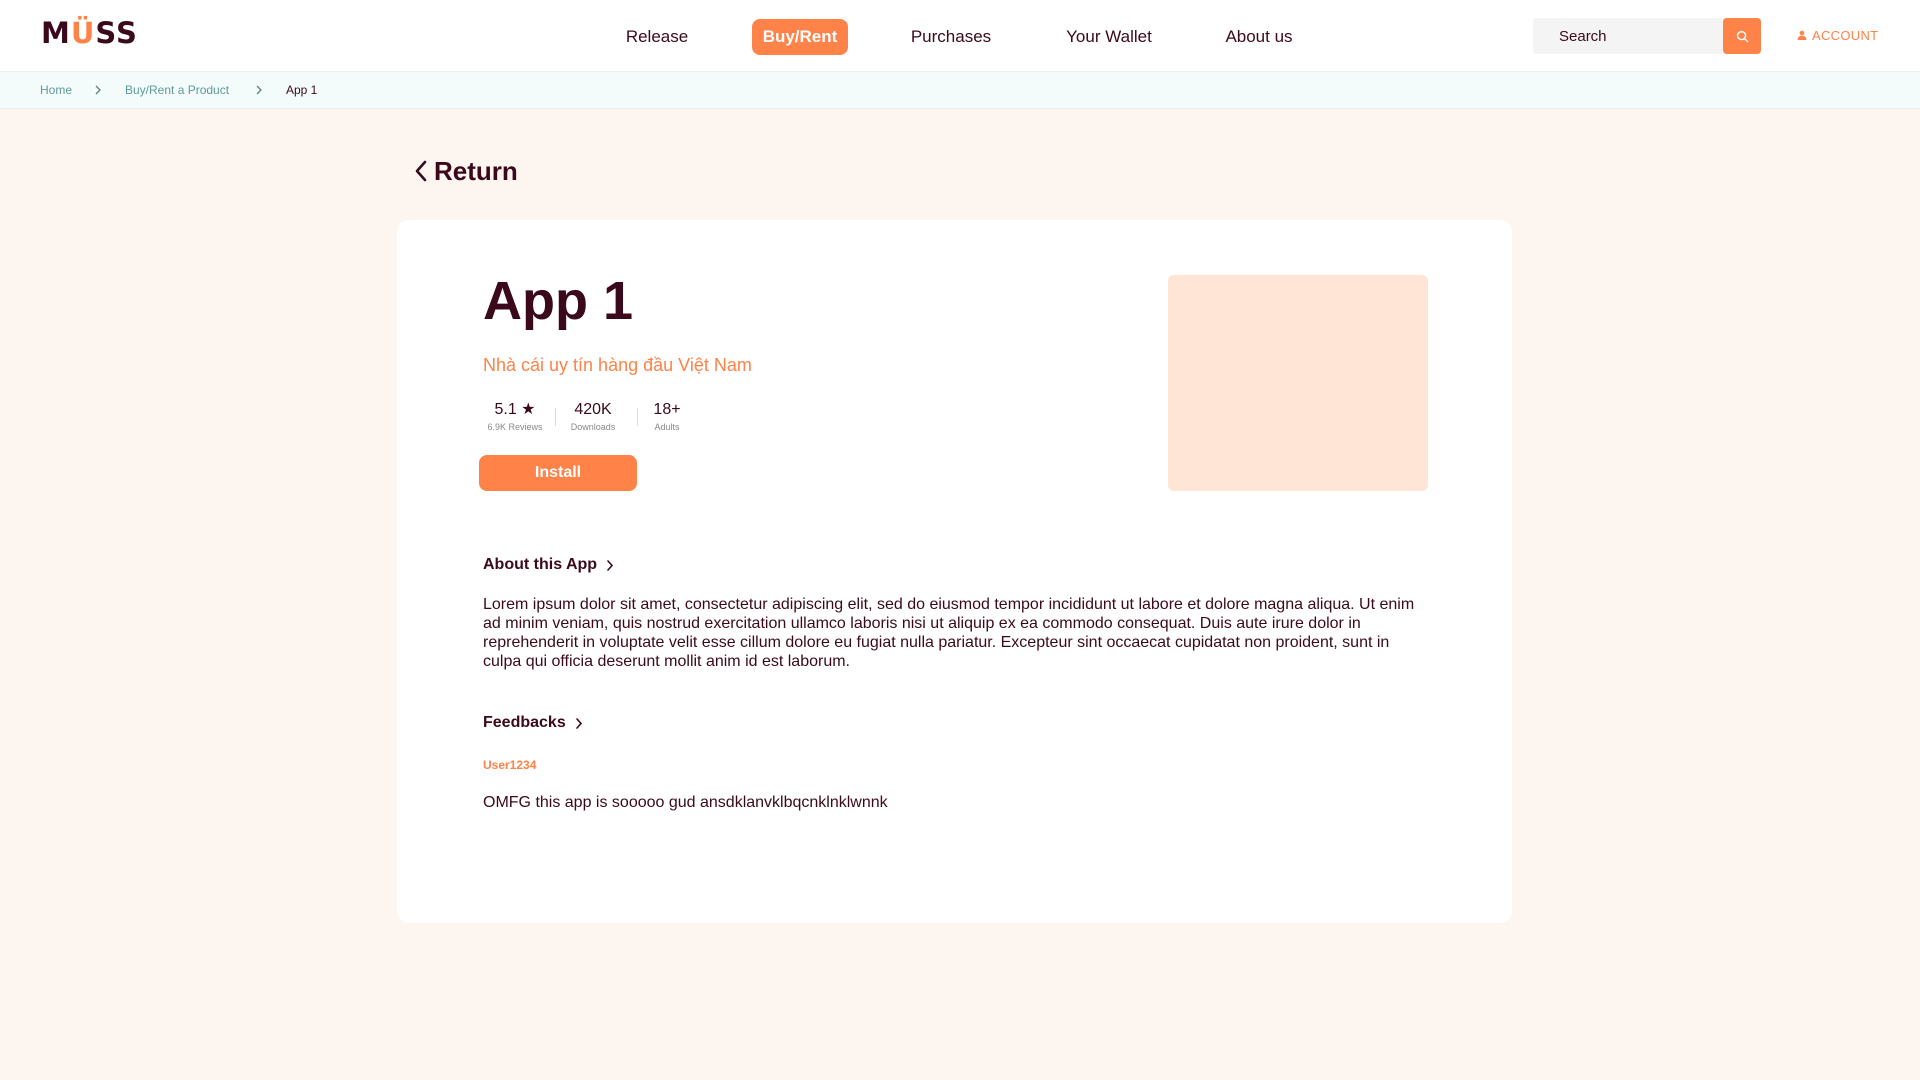 This screenshot has width=1920, height=1080. I want to click on account-label: ACCOUNT, so click(1845, 35).